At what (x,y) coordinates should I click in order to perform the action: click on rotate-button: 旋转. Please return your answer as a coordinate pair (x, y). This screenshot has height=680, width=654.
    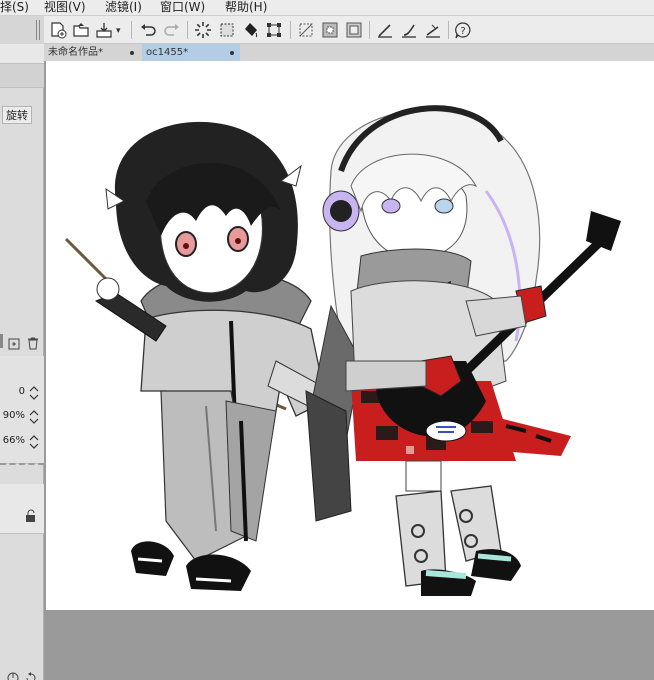
    Looking at the image, I should click on (17, 115).